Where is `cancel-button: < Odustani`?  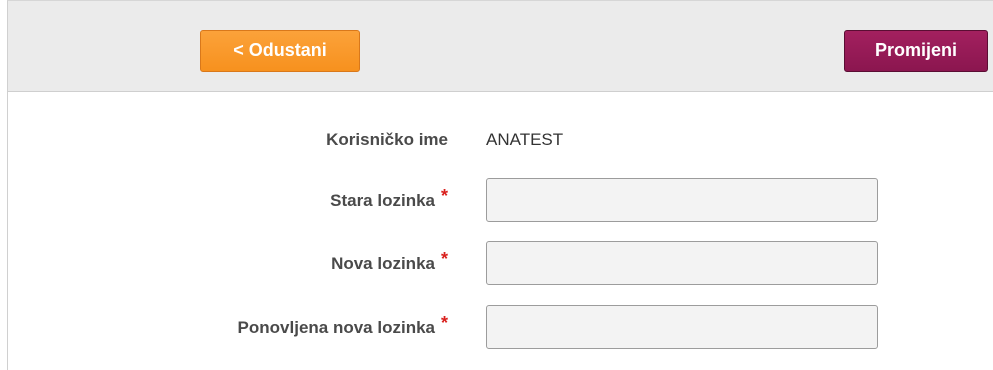
cancel-button: < Odustani is located at coordinates (280, 51).